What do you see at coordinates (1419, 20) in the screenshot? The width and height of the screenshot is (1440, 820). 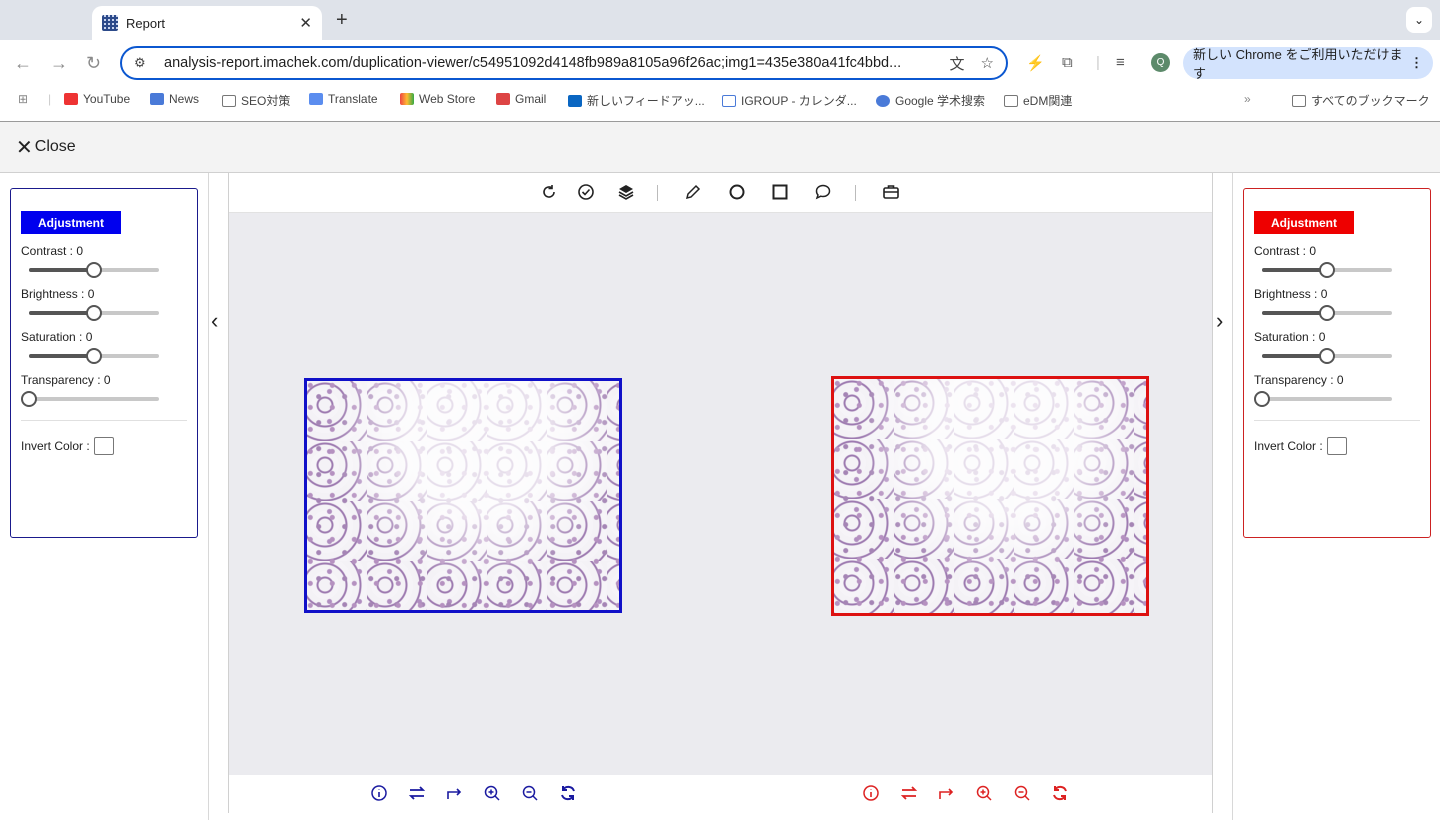 I see `tab-search-button: ⌄` at bounding box center [1419, 20].